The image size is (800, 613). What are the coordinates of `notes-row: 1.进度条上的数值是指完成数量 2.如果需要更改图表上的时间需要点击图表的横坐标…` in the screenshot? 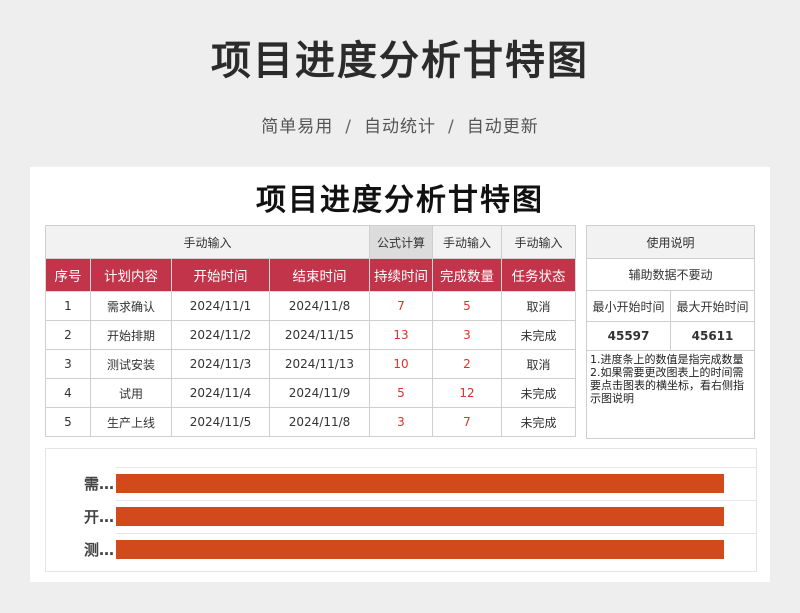 It's located at (670, 394).